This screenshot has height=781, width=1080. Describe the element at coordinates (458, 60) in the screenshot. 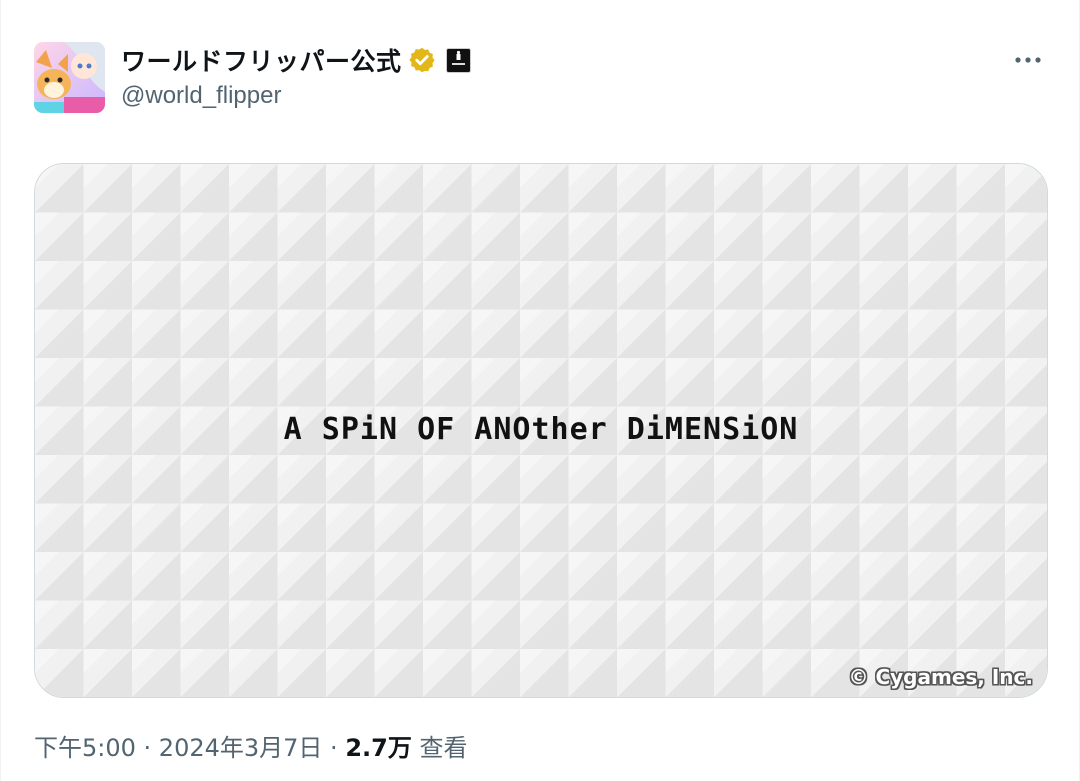

I see `cygames-affiliate-icon` at that location.